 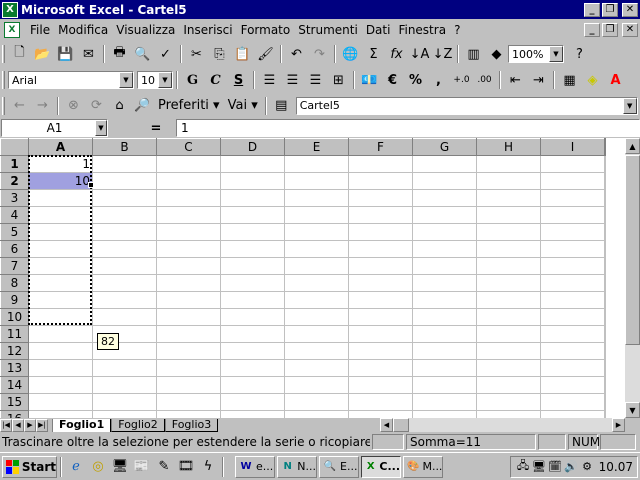 What do you see at coordinates (457, 30) in the screenshot?
I see `menu-help: ?` at bounding box center [457, 30].